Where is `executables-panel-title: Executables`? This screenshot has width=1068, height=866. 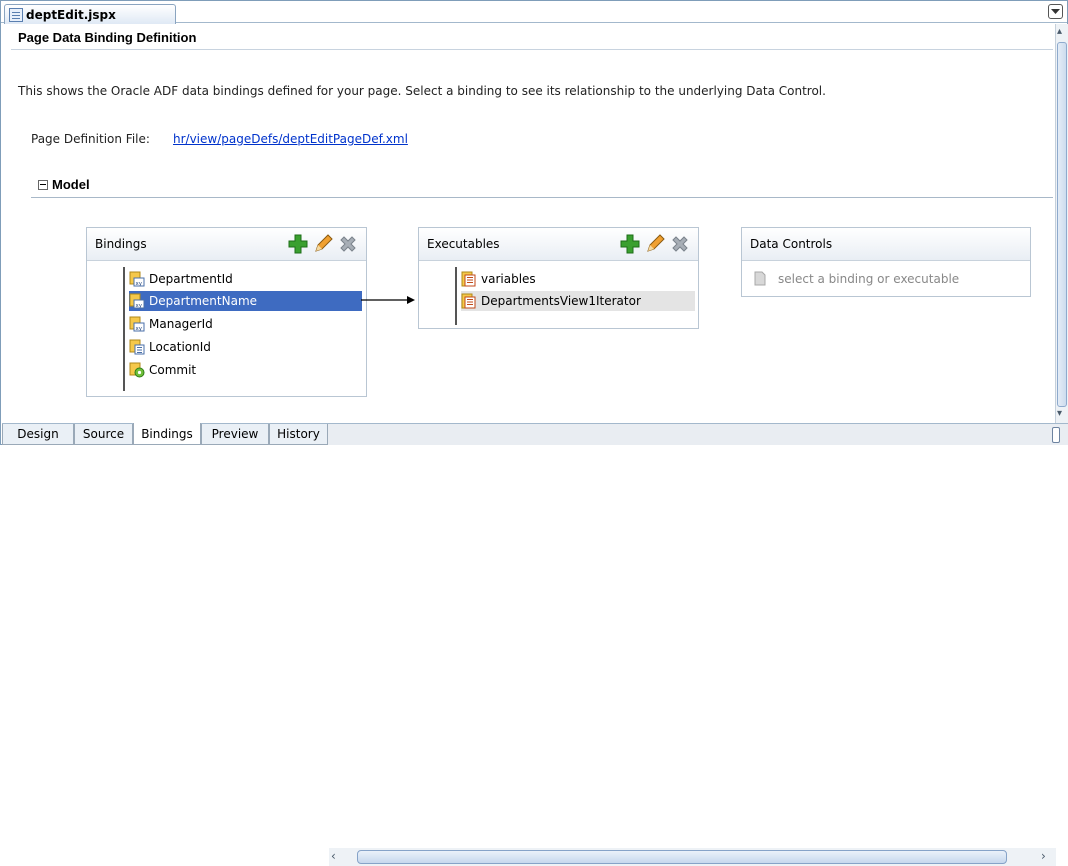 executables-panel-title: Executables is located at coordinates (463, 244).